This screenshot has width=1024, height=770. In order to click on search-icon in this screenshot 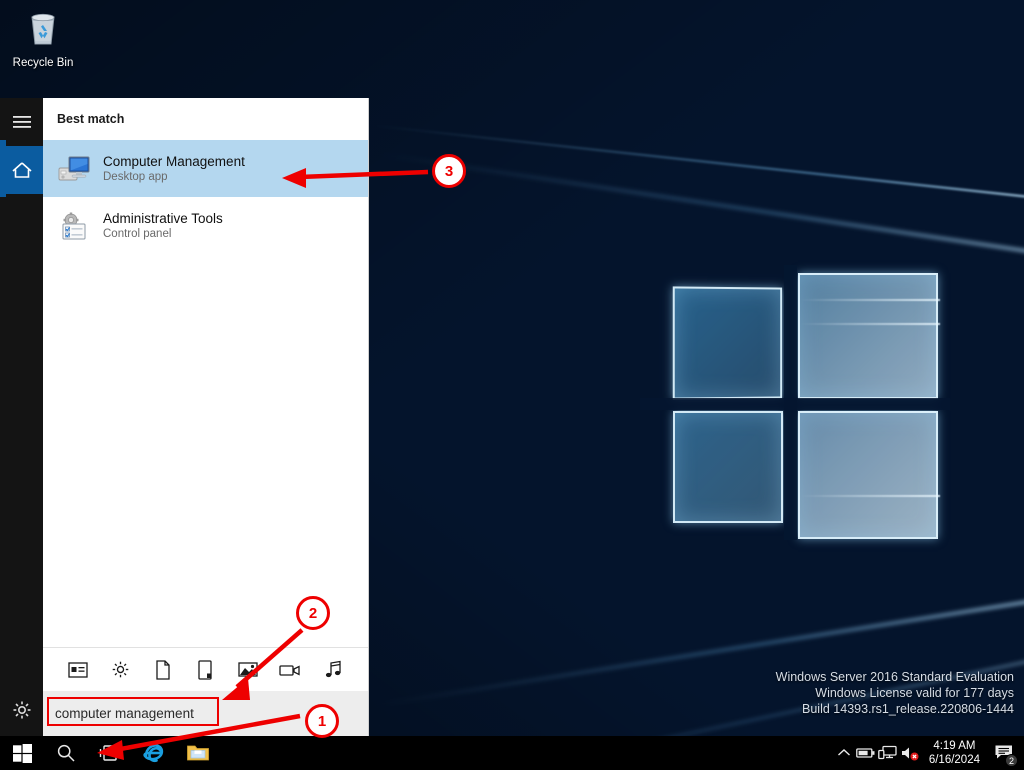, I will do `click(66, 753)`.